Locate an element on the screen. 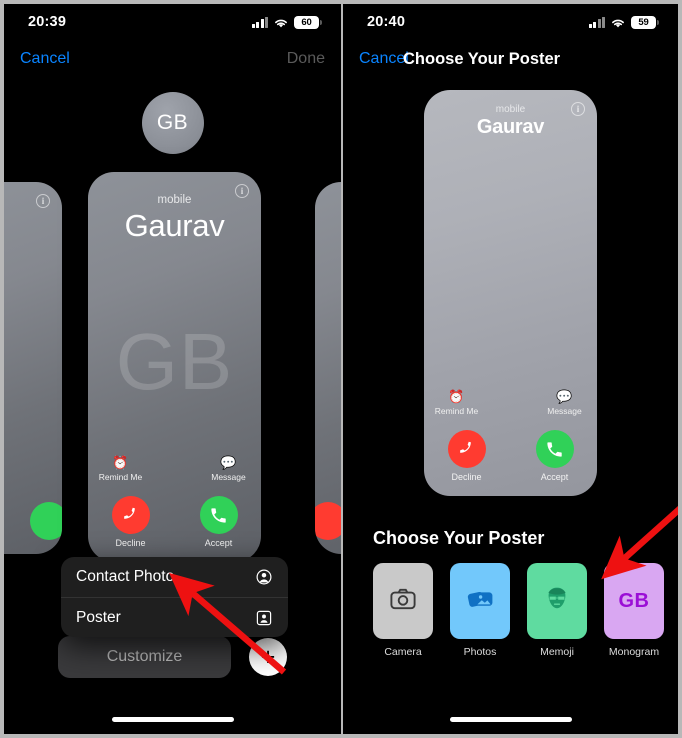 Image resolution: width=682 pixels, height=738 pixels. person-circle-icon is located at coordinates (264, 577).